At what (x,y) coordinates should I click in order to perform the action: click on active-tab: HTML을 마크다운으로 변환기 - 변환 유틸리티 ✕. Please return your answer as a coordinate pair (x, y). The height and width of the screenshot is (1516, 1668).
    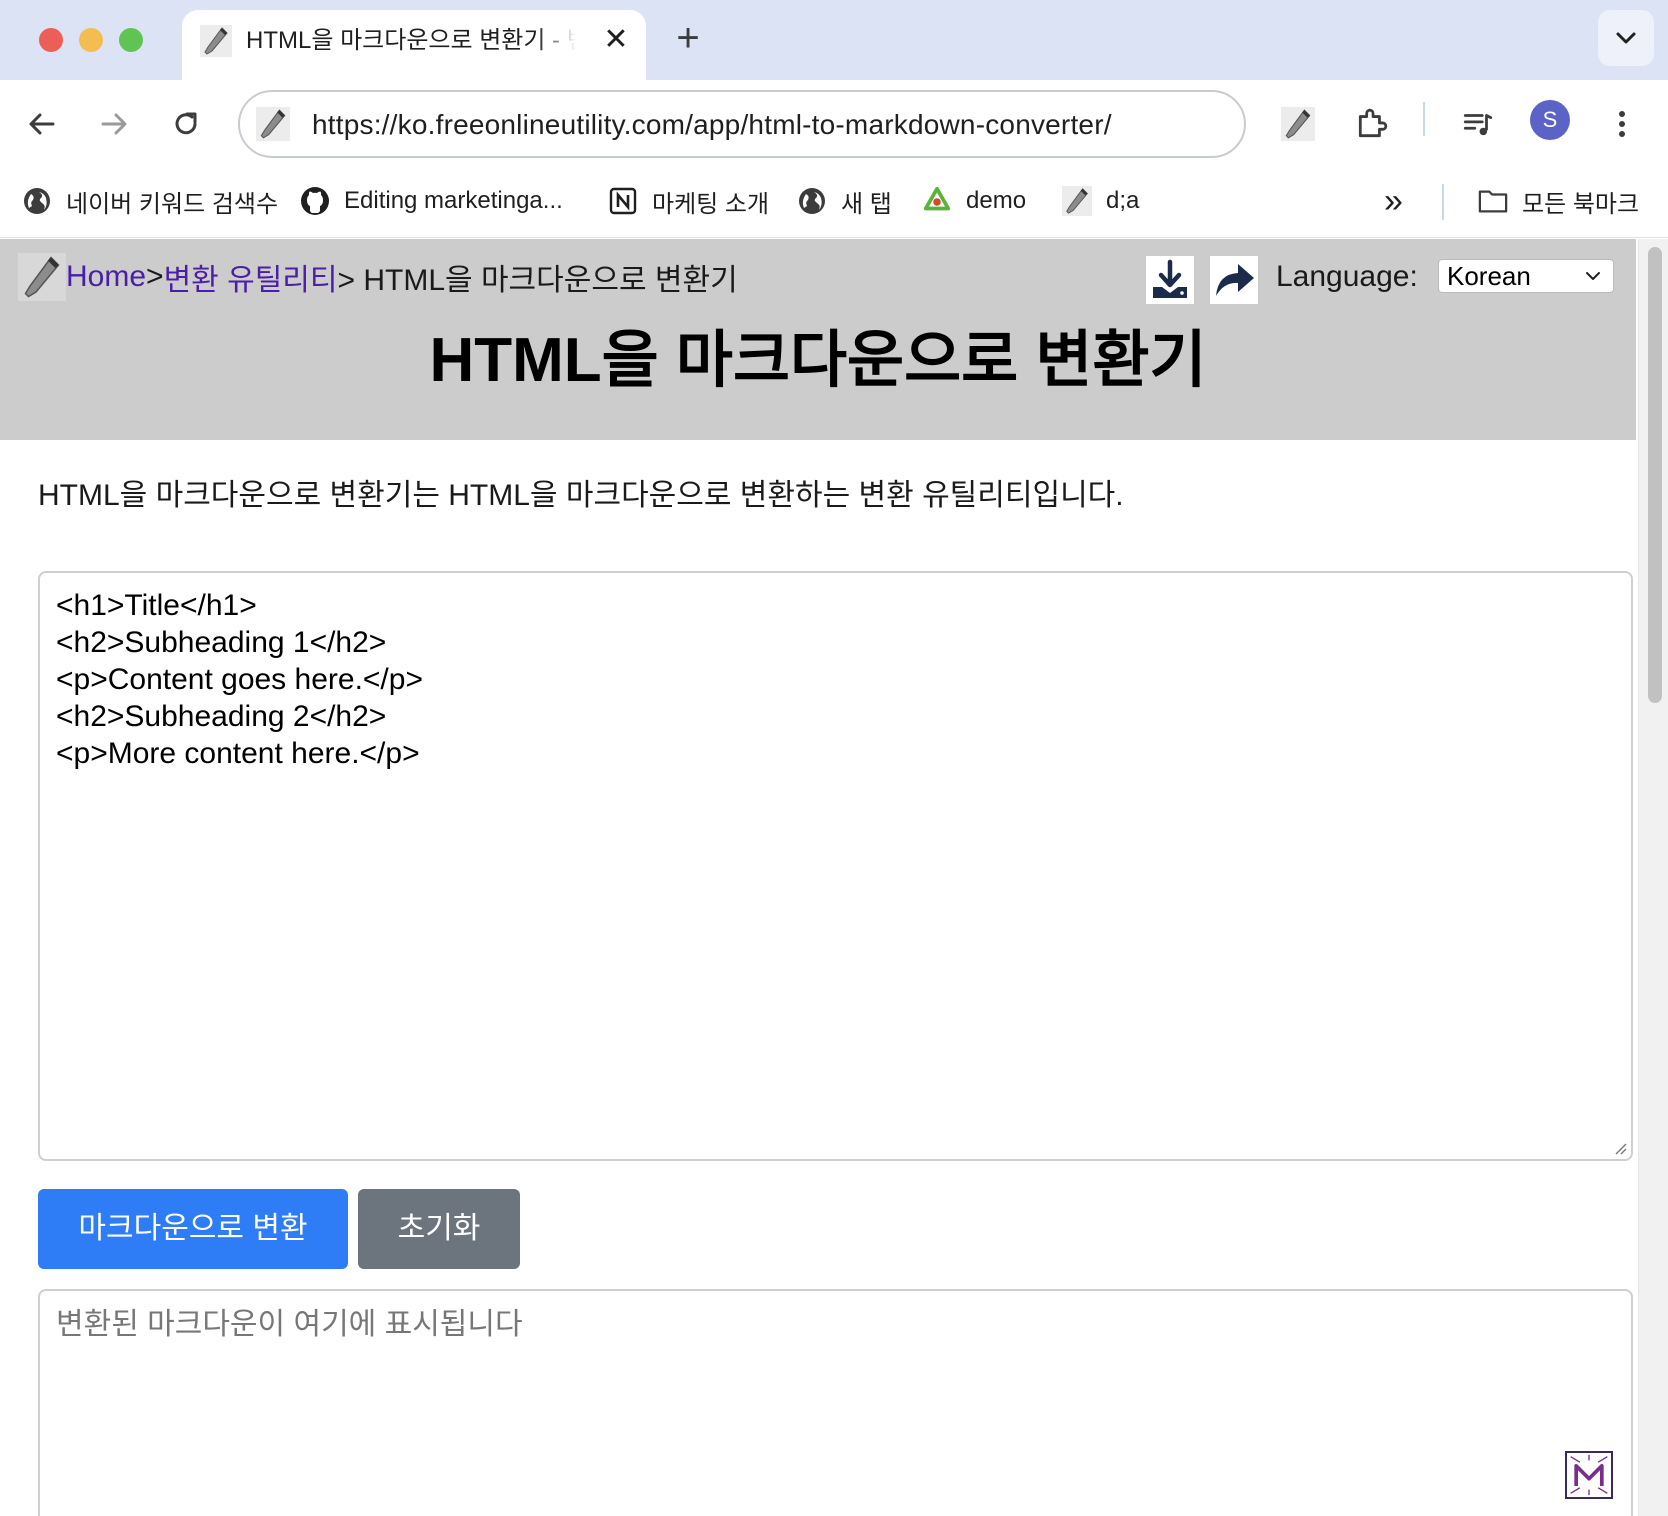
    Looking at the image, I should click on (414, 45).